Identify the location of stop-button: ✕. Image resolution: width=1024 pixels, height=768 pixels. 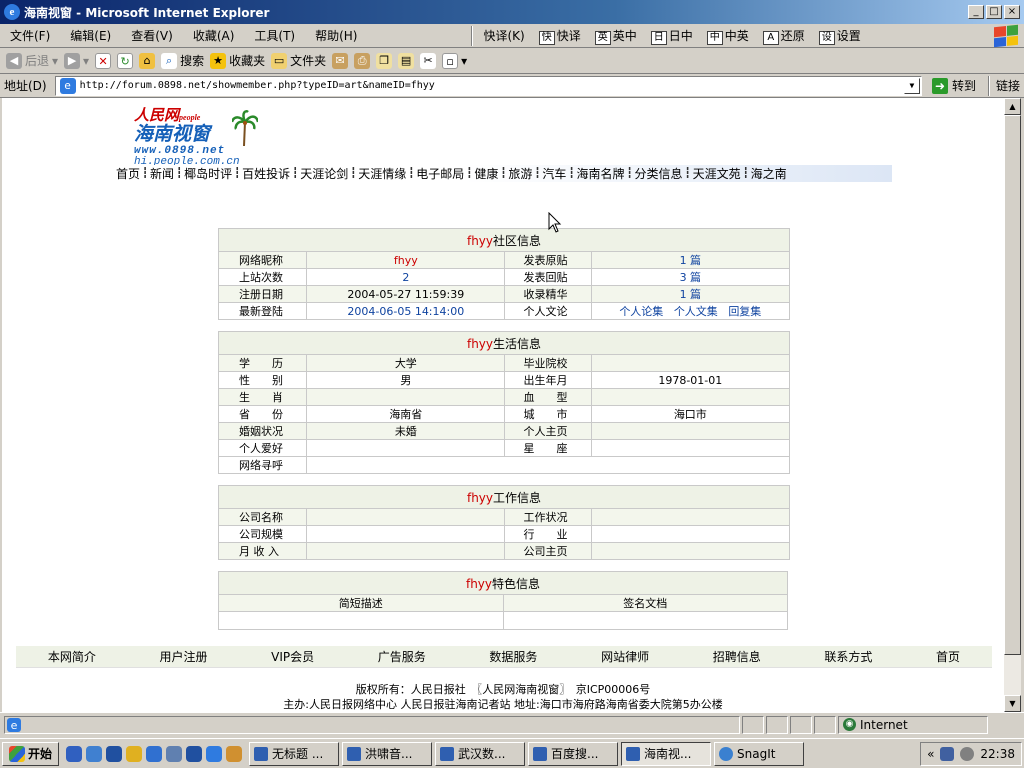
(103, 60).